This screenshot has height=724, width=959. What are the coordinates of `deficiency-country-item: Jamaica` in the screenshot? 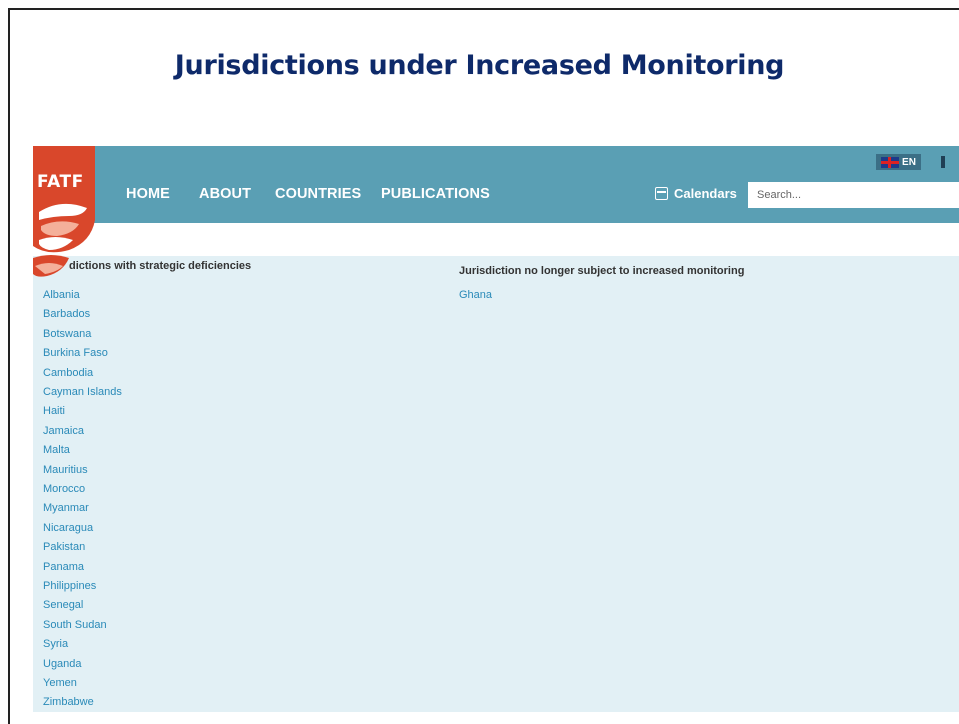 It's located at (63, 431).